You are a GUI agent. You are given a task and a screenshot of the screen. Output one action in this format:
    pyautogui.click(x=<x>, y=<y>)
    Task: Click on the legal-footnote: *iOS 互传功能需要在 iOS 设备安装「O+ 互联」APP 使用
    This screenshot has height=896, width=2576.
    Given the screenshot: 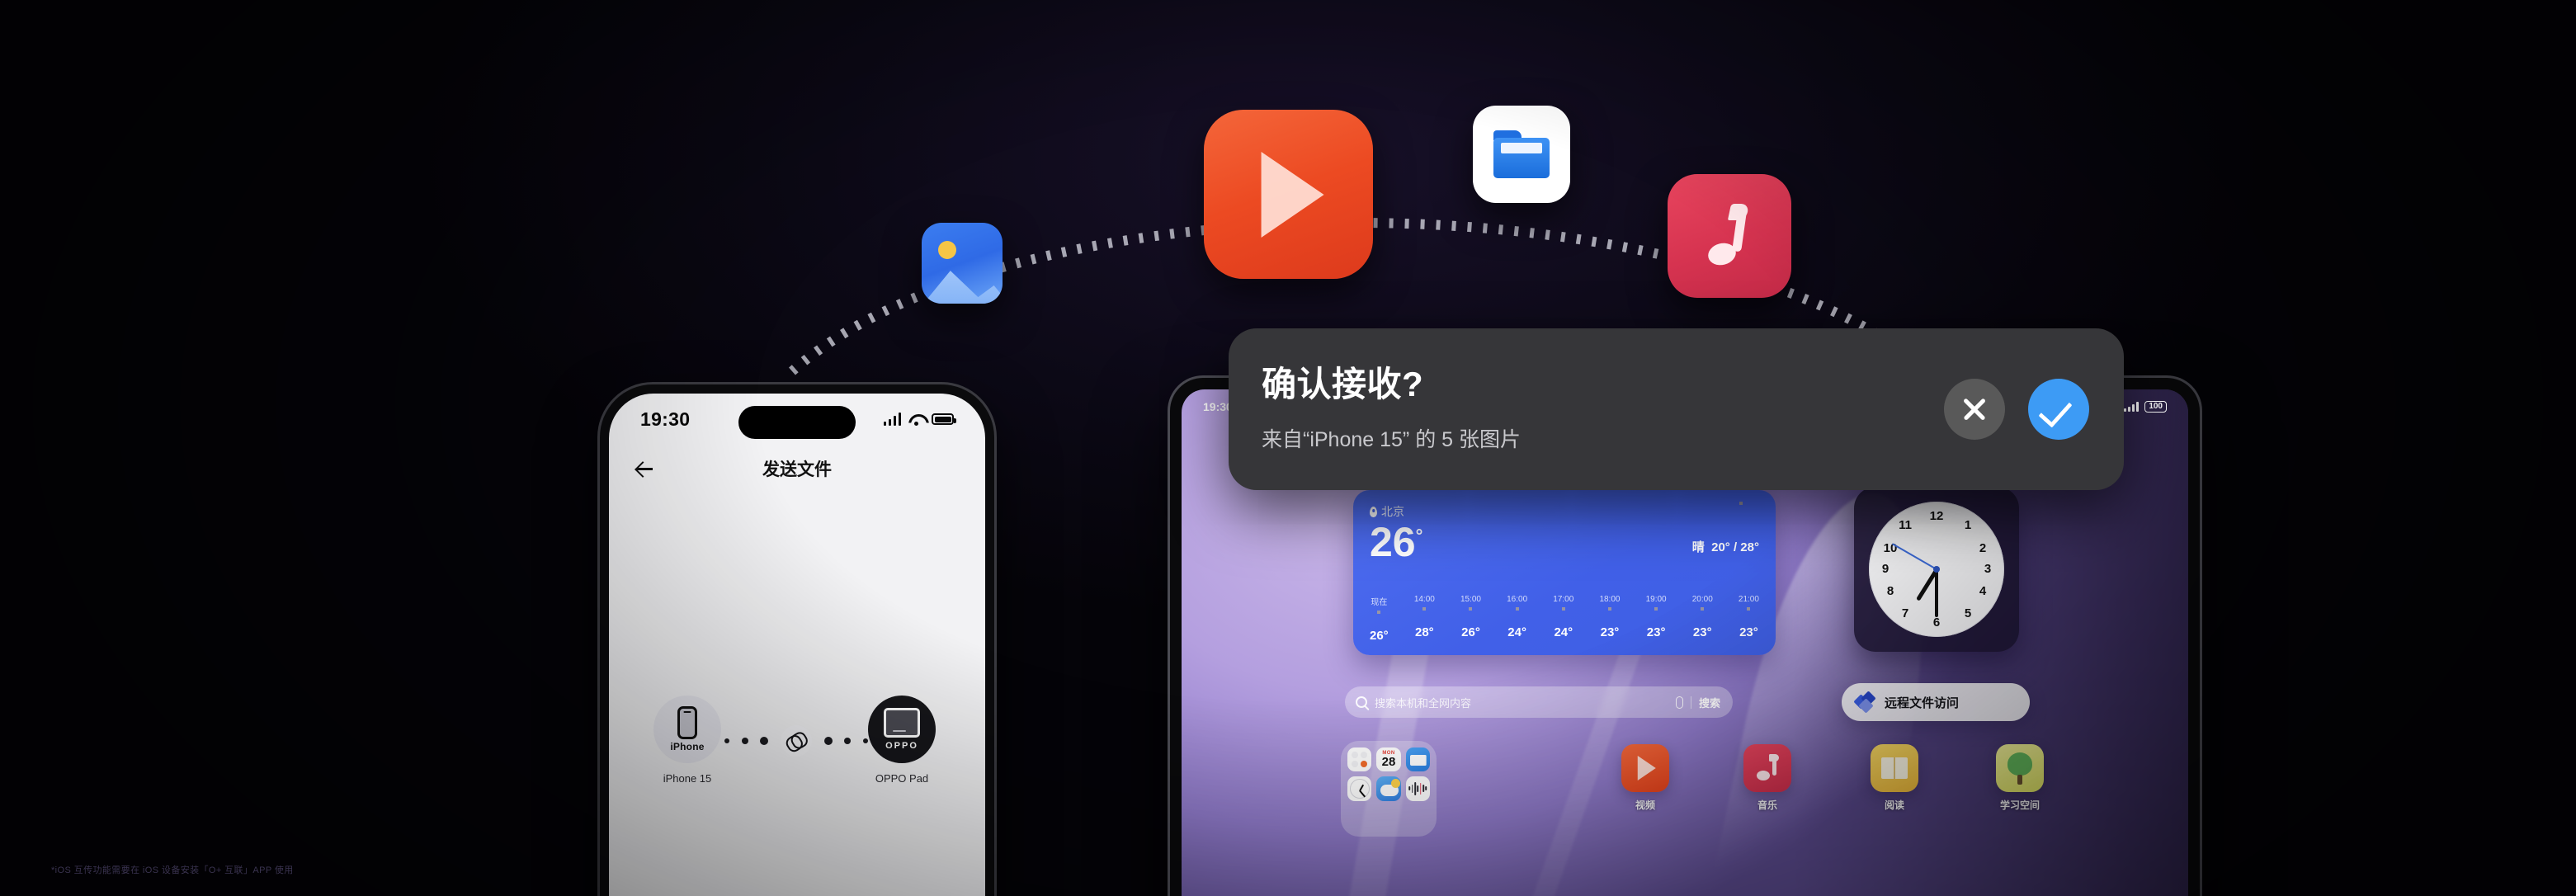 What is the action you would take?
    pyautogui.click(x=172, y=870)
    